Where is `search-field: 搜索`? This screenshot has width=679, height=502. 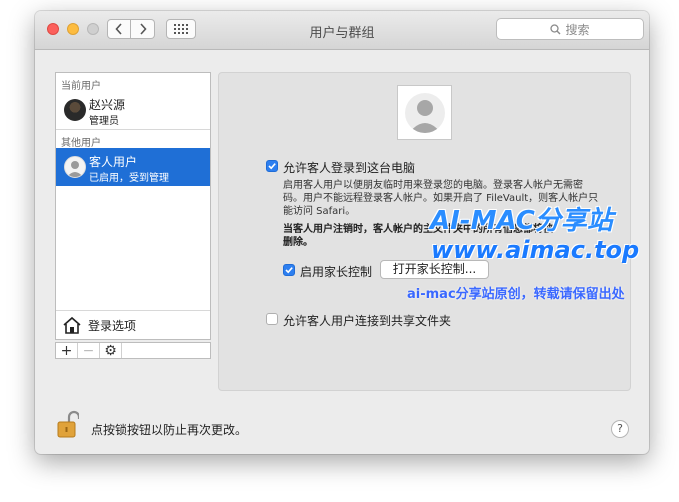 search-field: 搜索 is located at coordinates (570, 29).